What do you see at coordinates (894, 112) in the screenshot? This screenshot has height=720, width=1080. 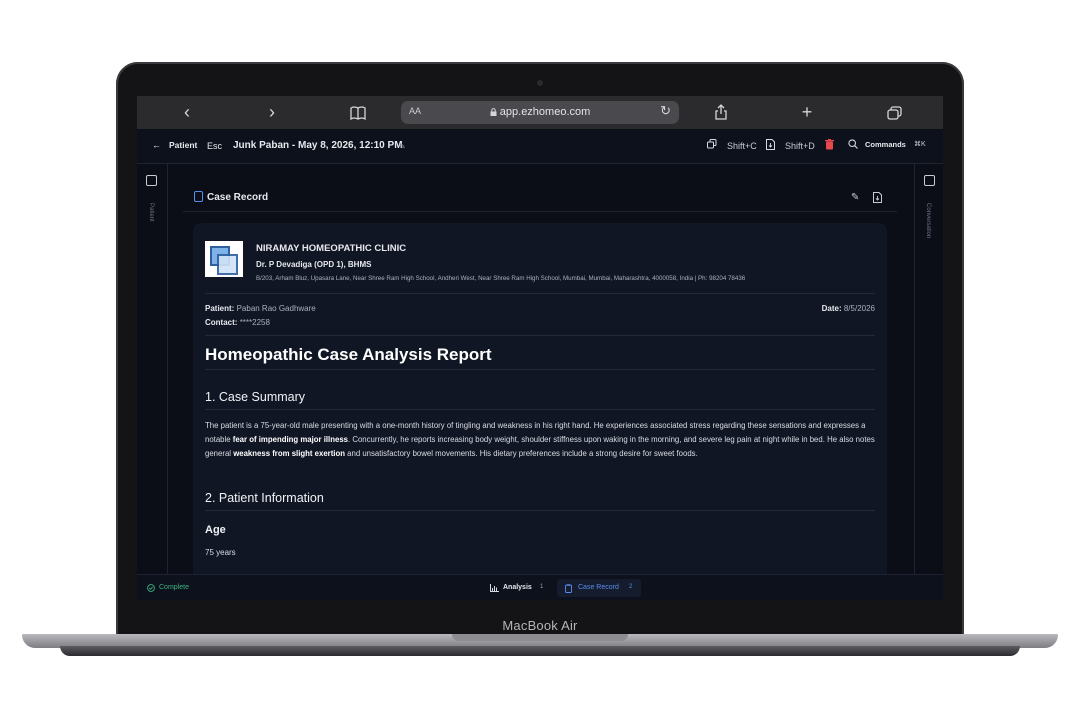 I see `tabs-overview-icon` at bounding box center [894, 112].